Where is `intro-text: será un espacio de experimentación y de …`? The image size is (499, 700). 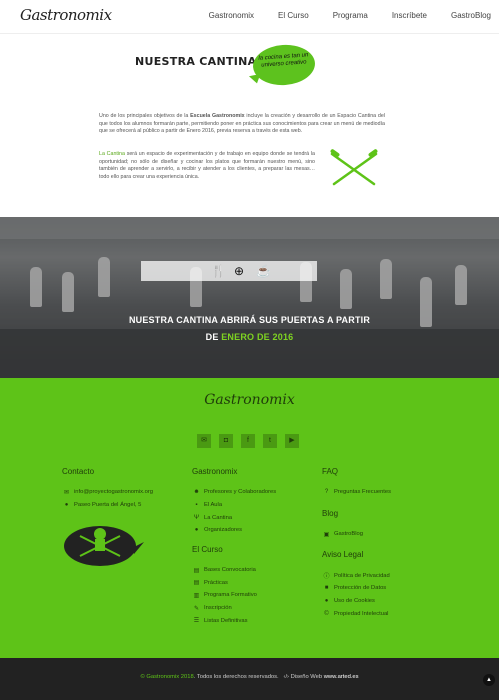
intro-text: será un espacio de experimentación y de … is located at coordinates (207, 165).